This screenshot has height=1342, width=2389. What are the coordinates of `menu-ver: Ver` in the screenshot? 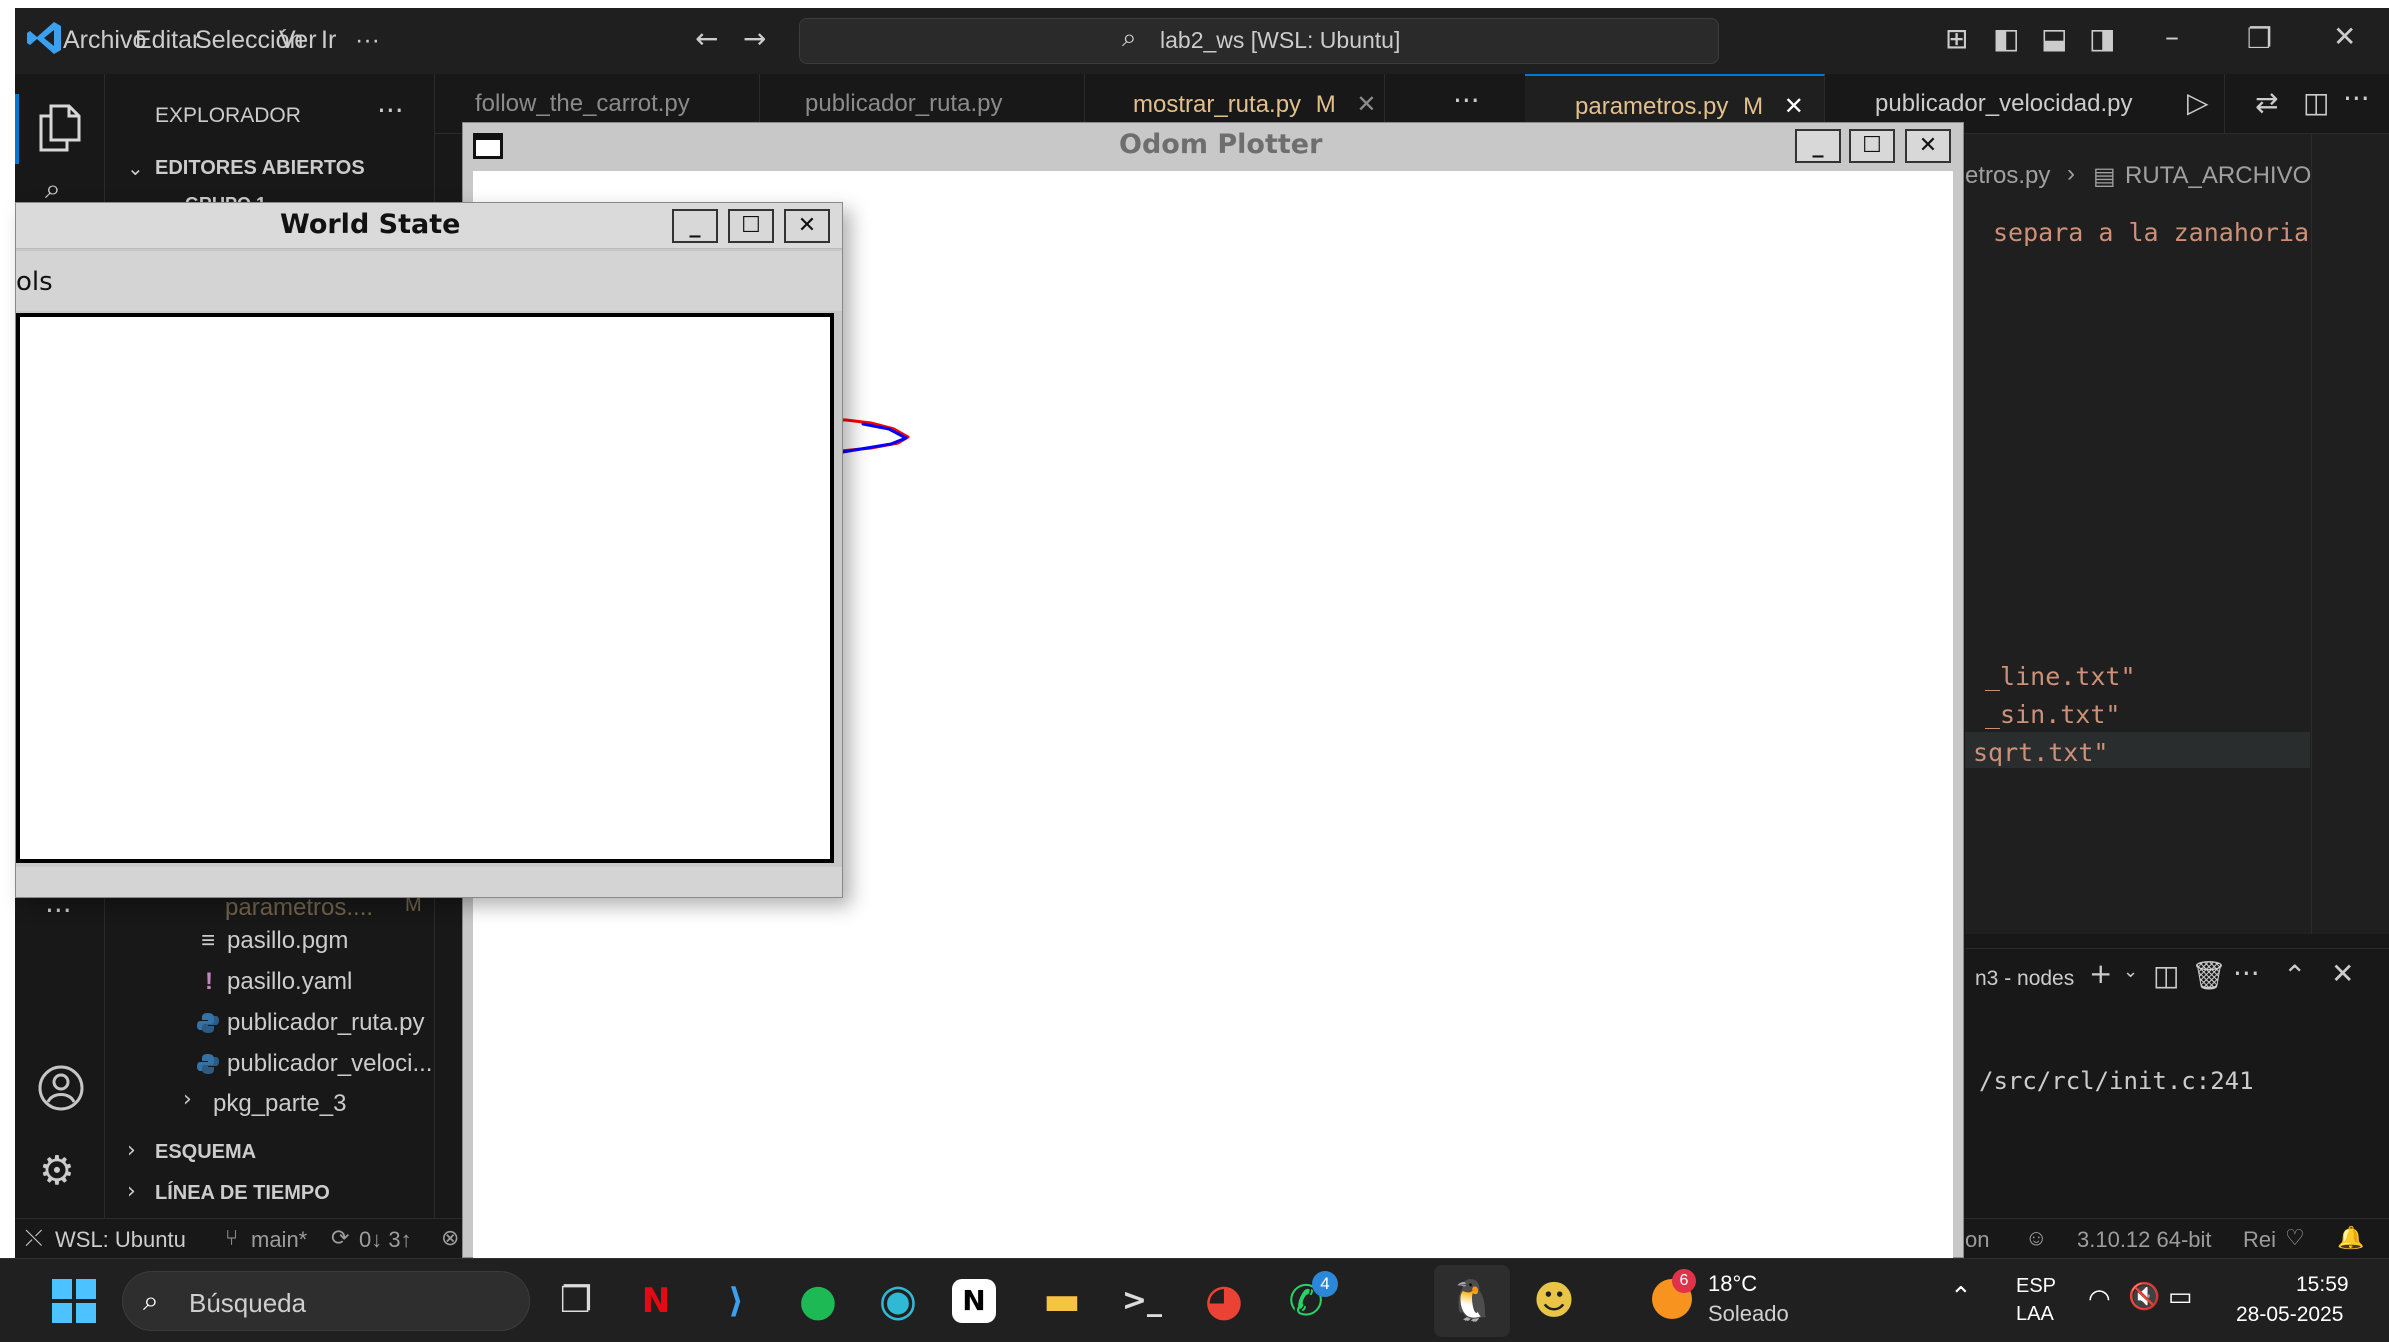 It's located at (298, 40).